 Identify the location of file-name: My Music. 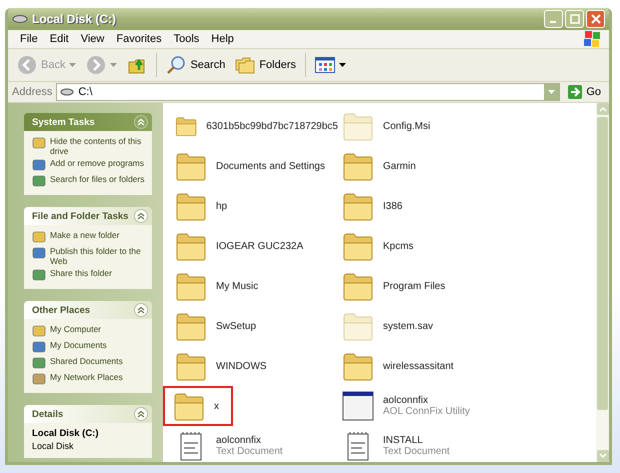
(237, 286).